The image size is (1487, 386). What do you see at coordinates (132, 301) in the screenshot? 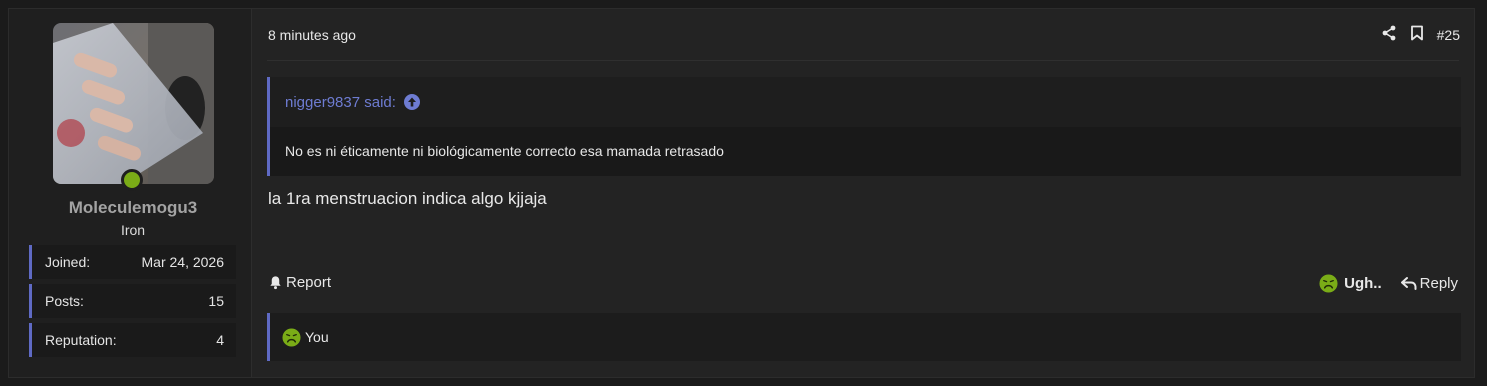
I see `stat-posts: Posts: 15` at bounding box center [132, 301].